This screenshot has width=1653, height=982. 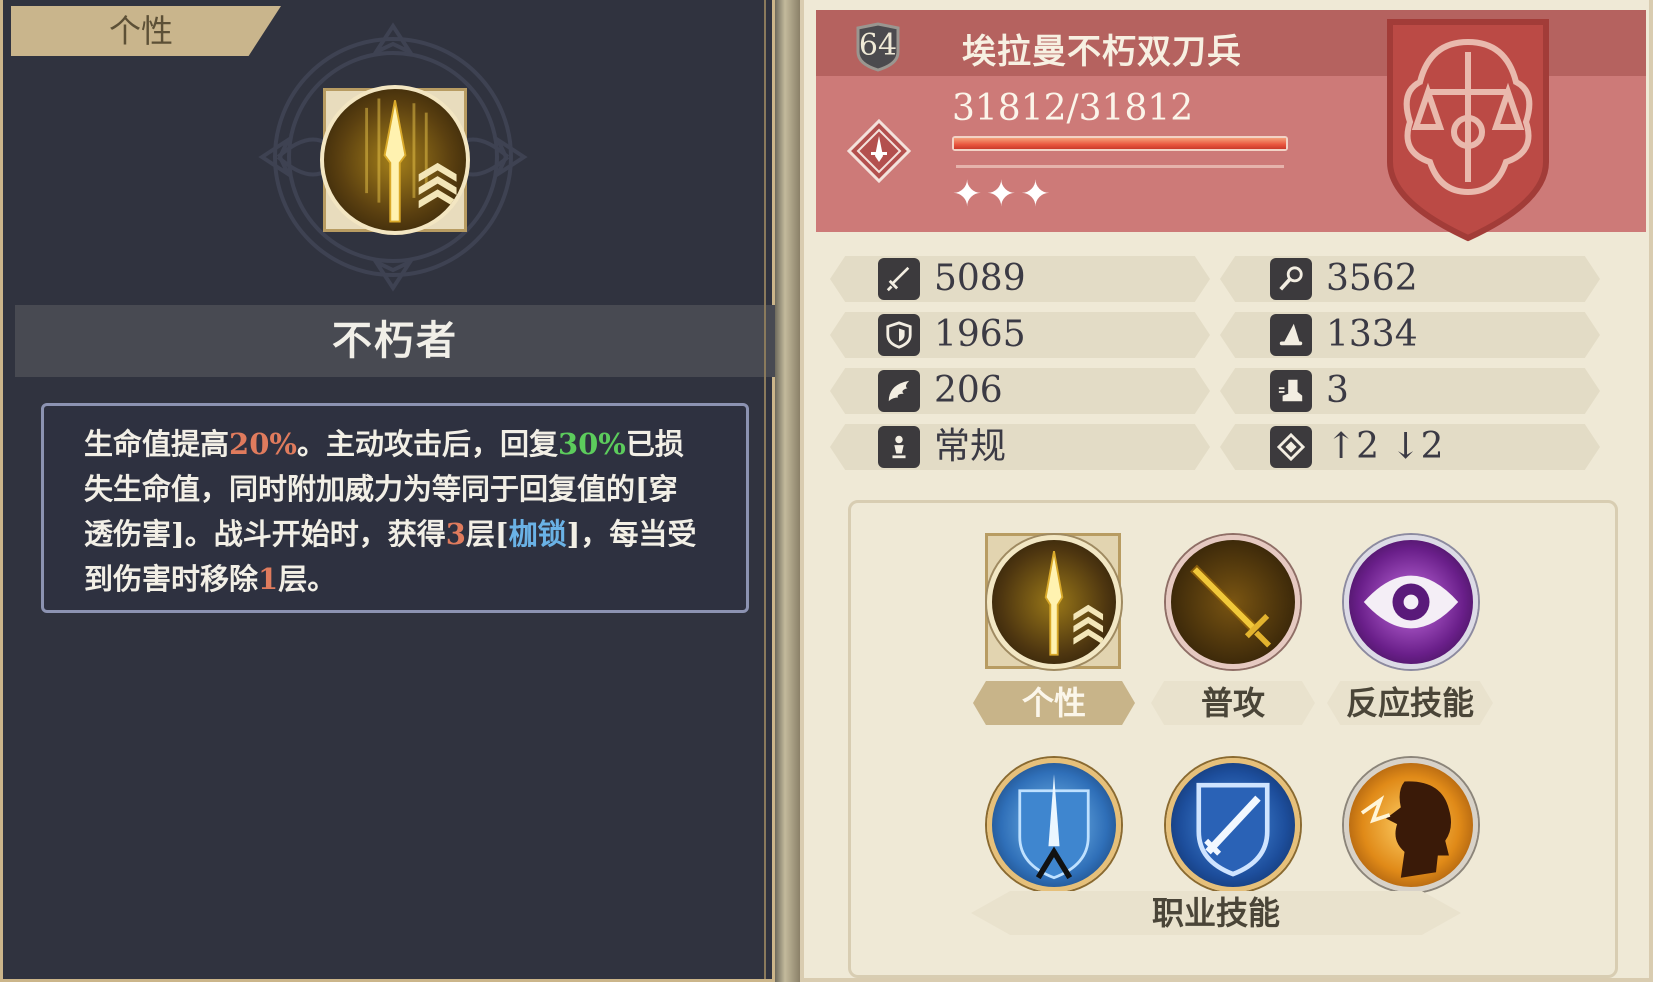 What do you see at coordinates (968, 390) in the screenshot?
I see `stat-speed-value: 206` at bounding box center [968, 390].